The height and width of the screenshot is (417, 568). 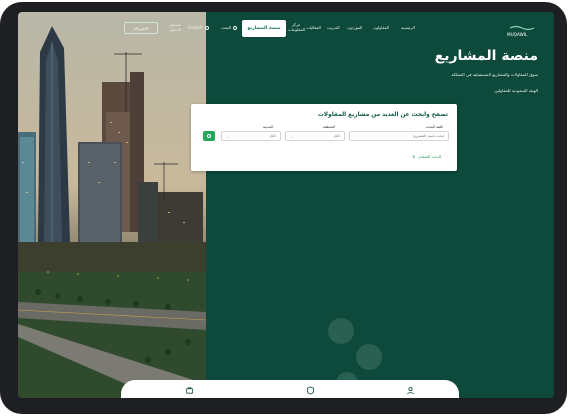 What do you see at coordinates (434, 127) in the screenshot?
I see `keyword-label: كلمة البحث` at bounding box center [434, 127].